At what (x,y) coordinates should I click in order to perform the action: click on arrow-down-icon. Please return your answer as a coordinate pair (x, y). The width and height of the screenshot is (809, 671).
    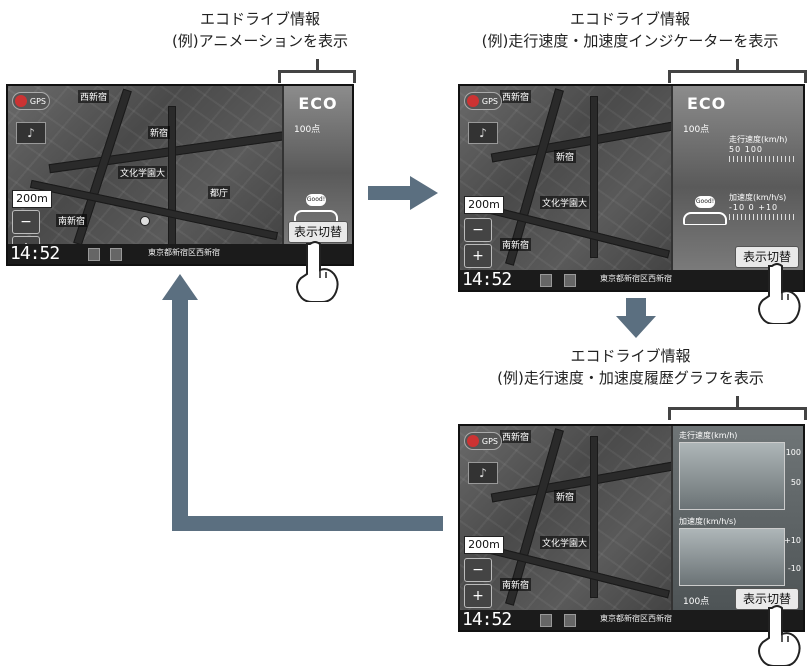
    Looking at the image, I should click on (636, 318).